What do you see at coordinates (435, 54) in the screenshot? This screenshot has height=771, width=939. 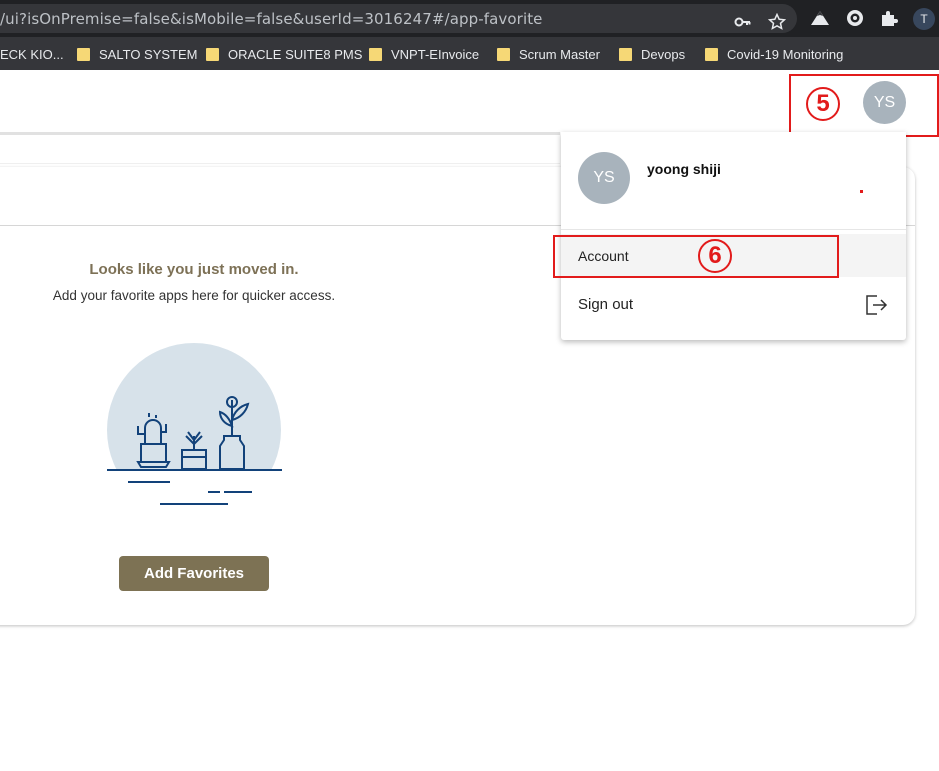 I see `bookmark-label: VNPT-EInvoice` at bounding box center [435, 54].